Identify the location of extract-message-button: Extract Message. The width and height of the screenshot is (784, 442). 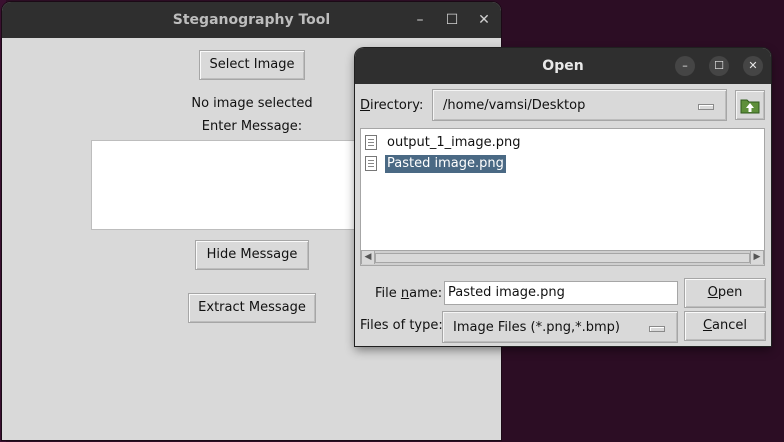
(252, 308).